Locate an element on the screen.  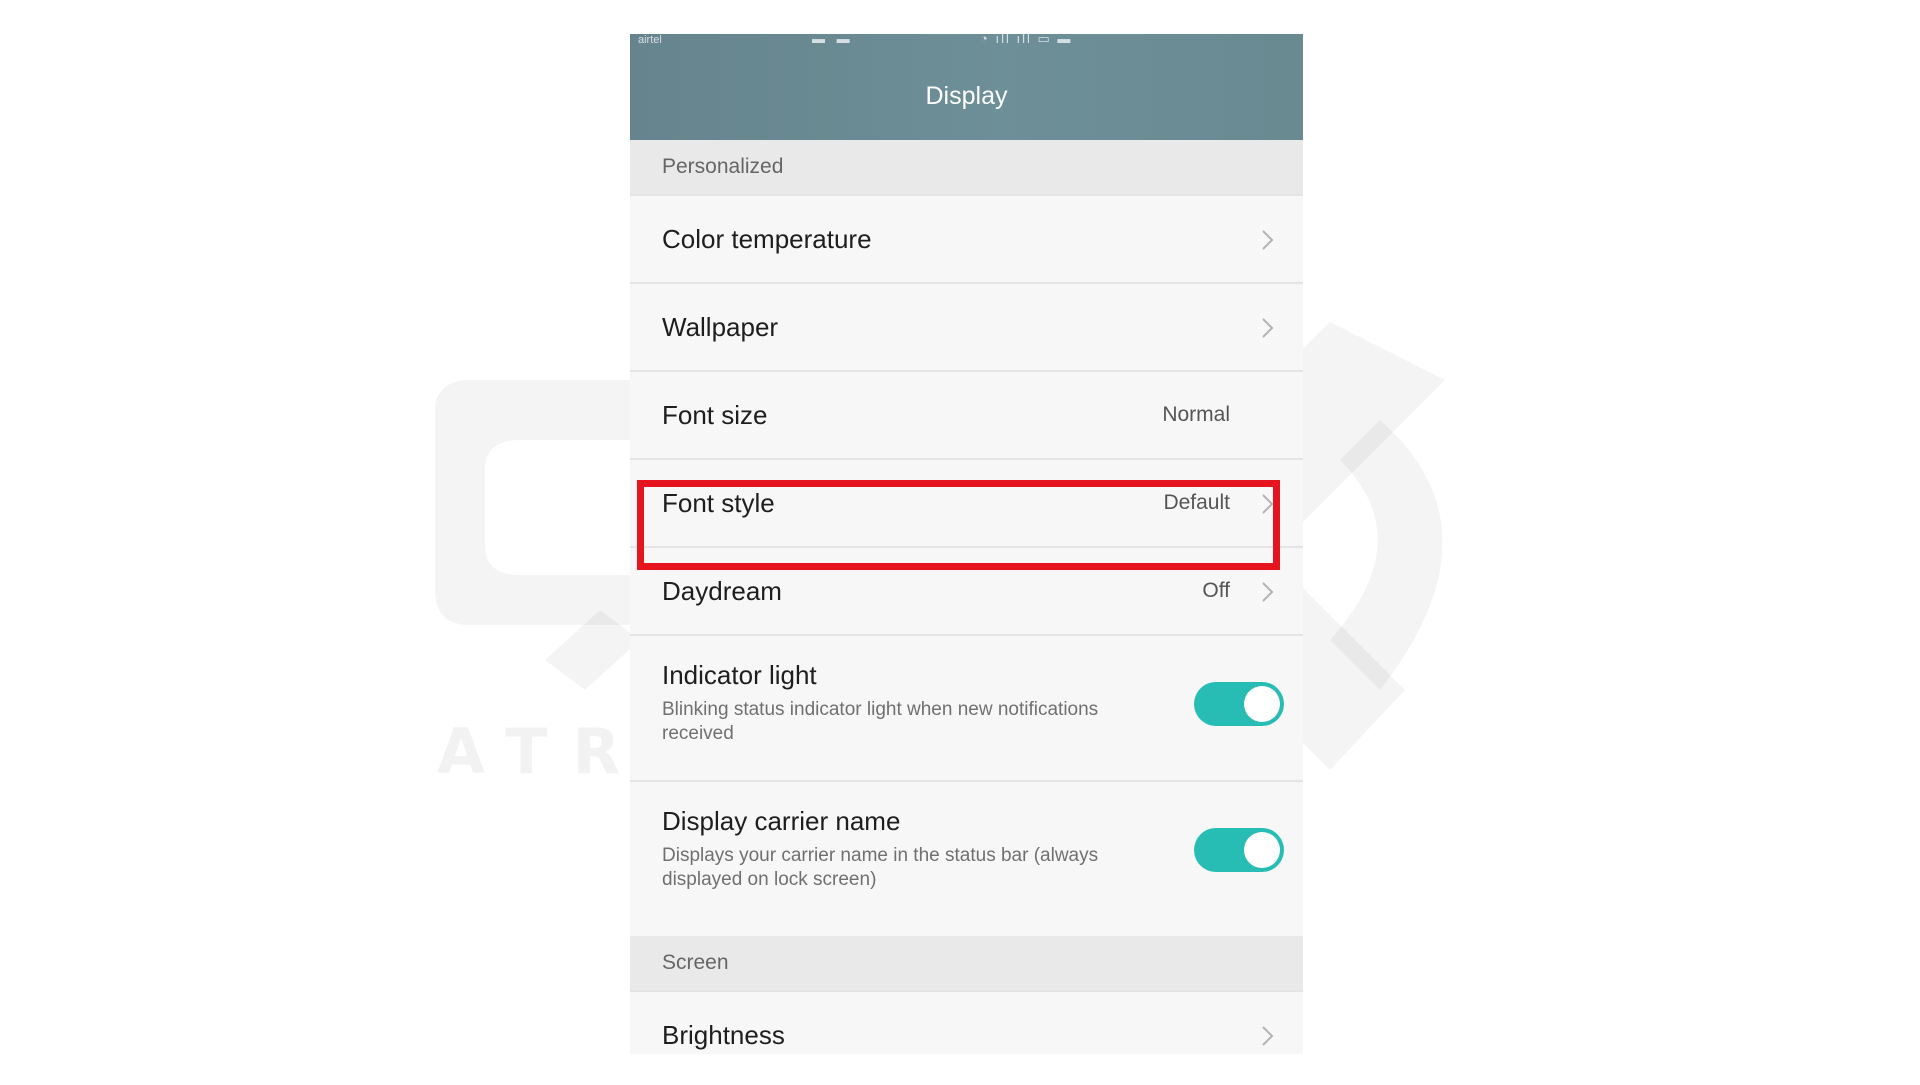
app-header: airtel ▬ ▬ ◔ ıll ıll ▭ ▬ Display is located at coordinates (966, 87).